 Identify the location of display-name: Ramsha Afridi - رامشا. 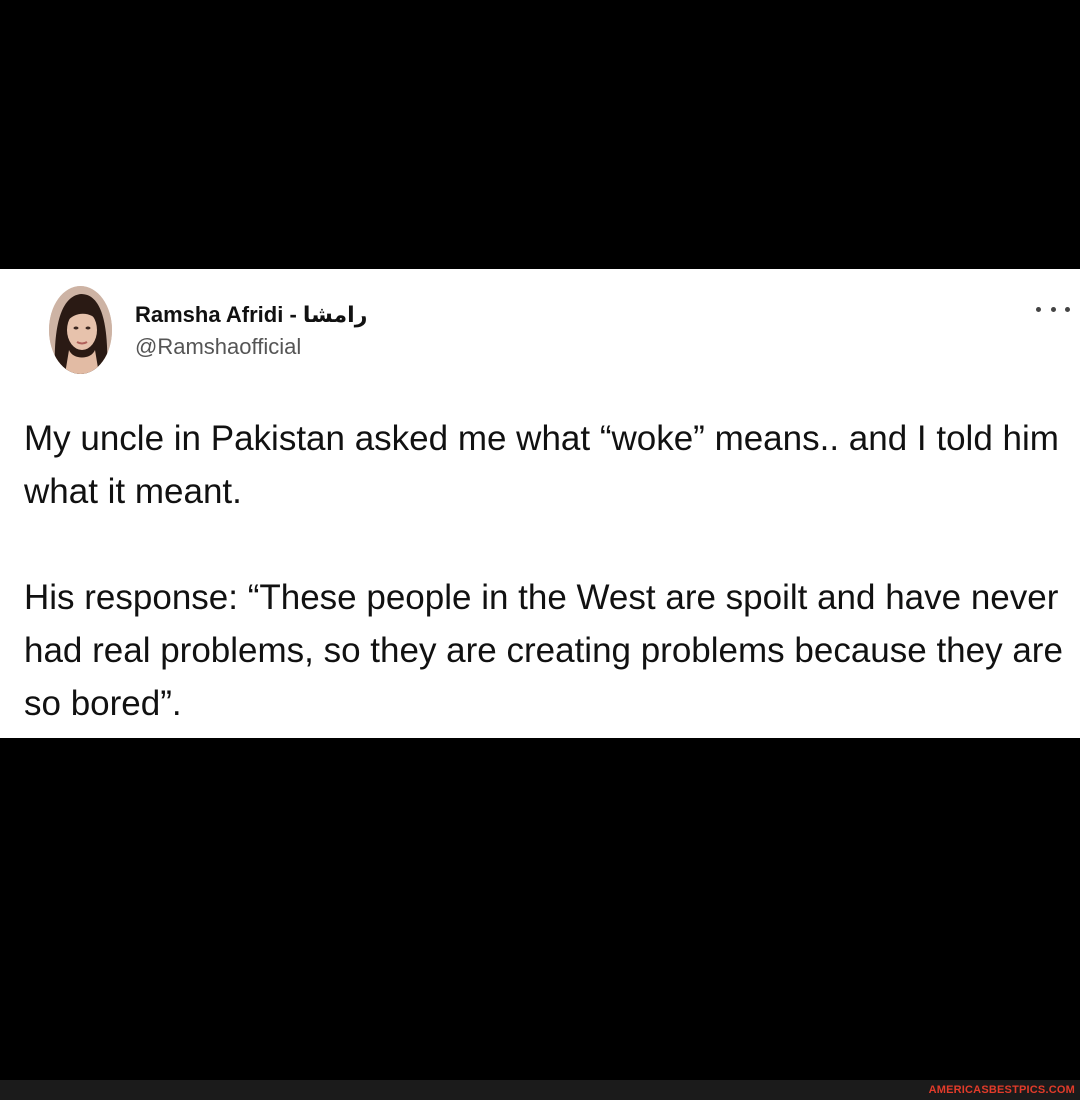
(251, 315).